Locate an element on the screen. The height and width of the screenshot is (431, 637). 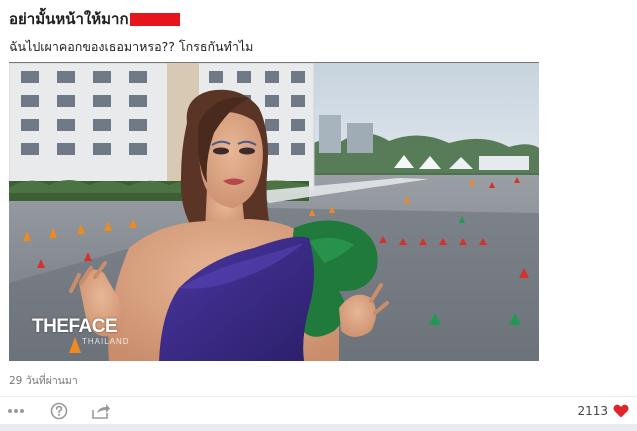
heart-icon is located at coordinates (621, 411).